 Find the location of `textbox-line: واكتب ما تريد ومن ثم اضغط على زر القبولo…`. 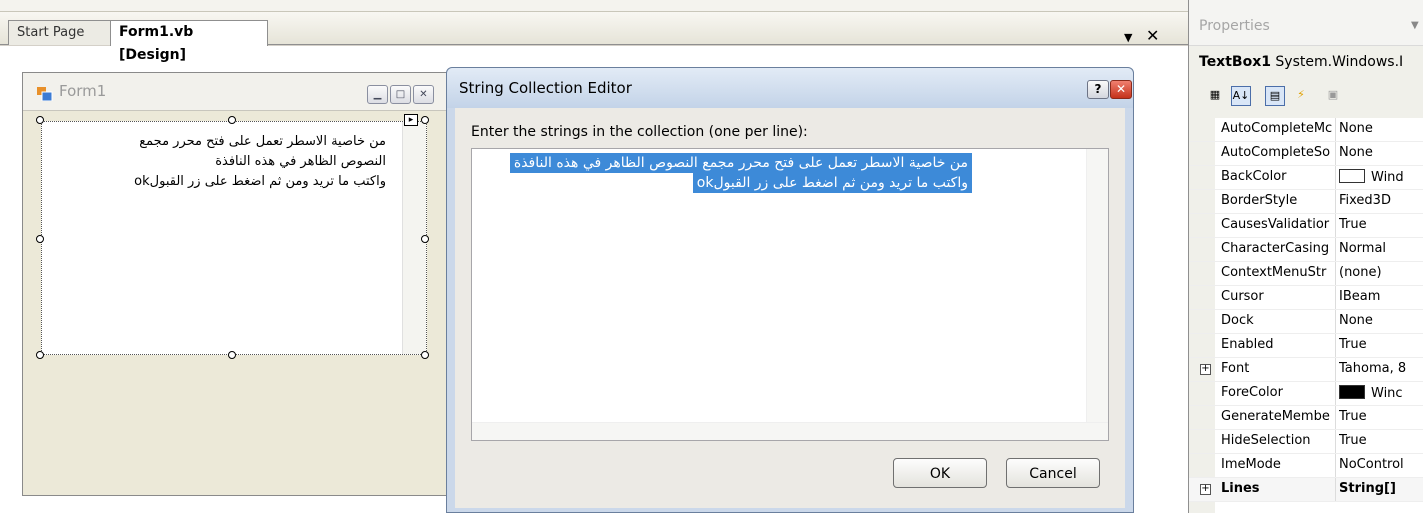

textbox-line: واكتب ما تريد ومن ثم اضغط على زر القبولo… is located at coordinates (260, 181).